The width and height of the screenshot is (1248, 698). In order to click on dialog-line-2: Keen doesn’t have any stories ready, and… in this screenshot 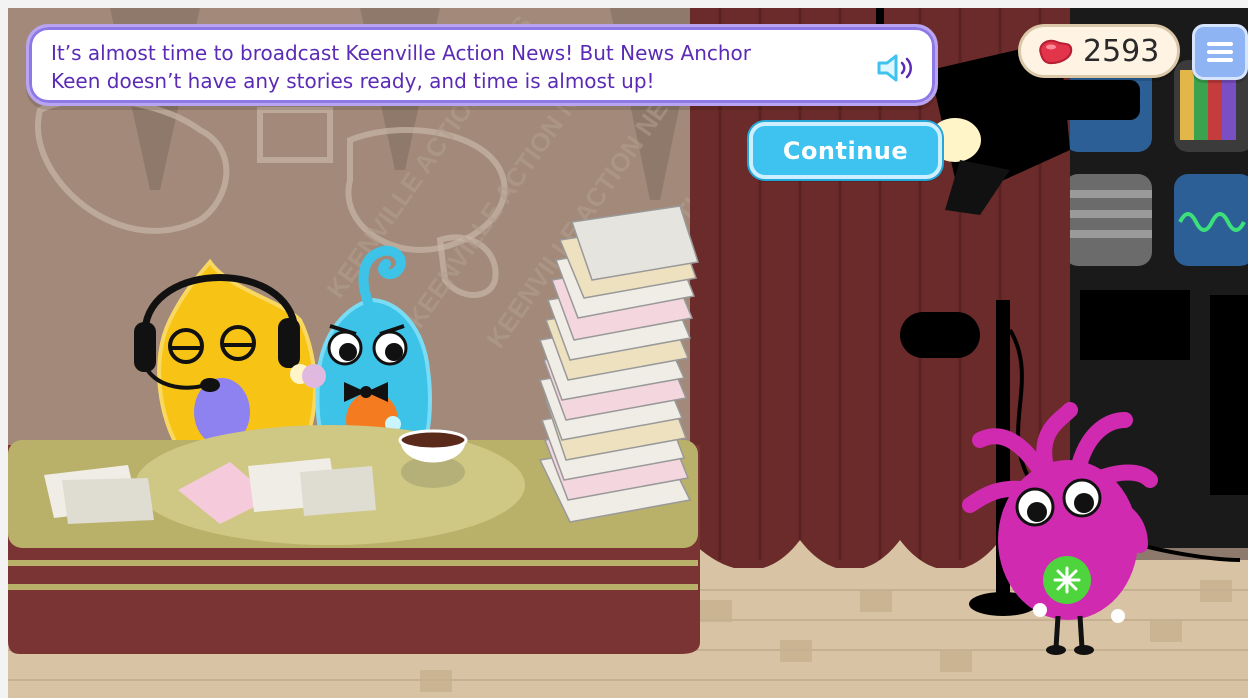, I will do `click(353, 81)`.